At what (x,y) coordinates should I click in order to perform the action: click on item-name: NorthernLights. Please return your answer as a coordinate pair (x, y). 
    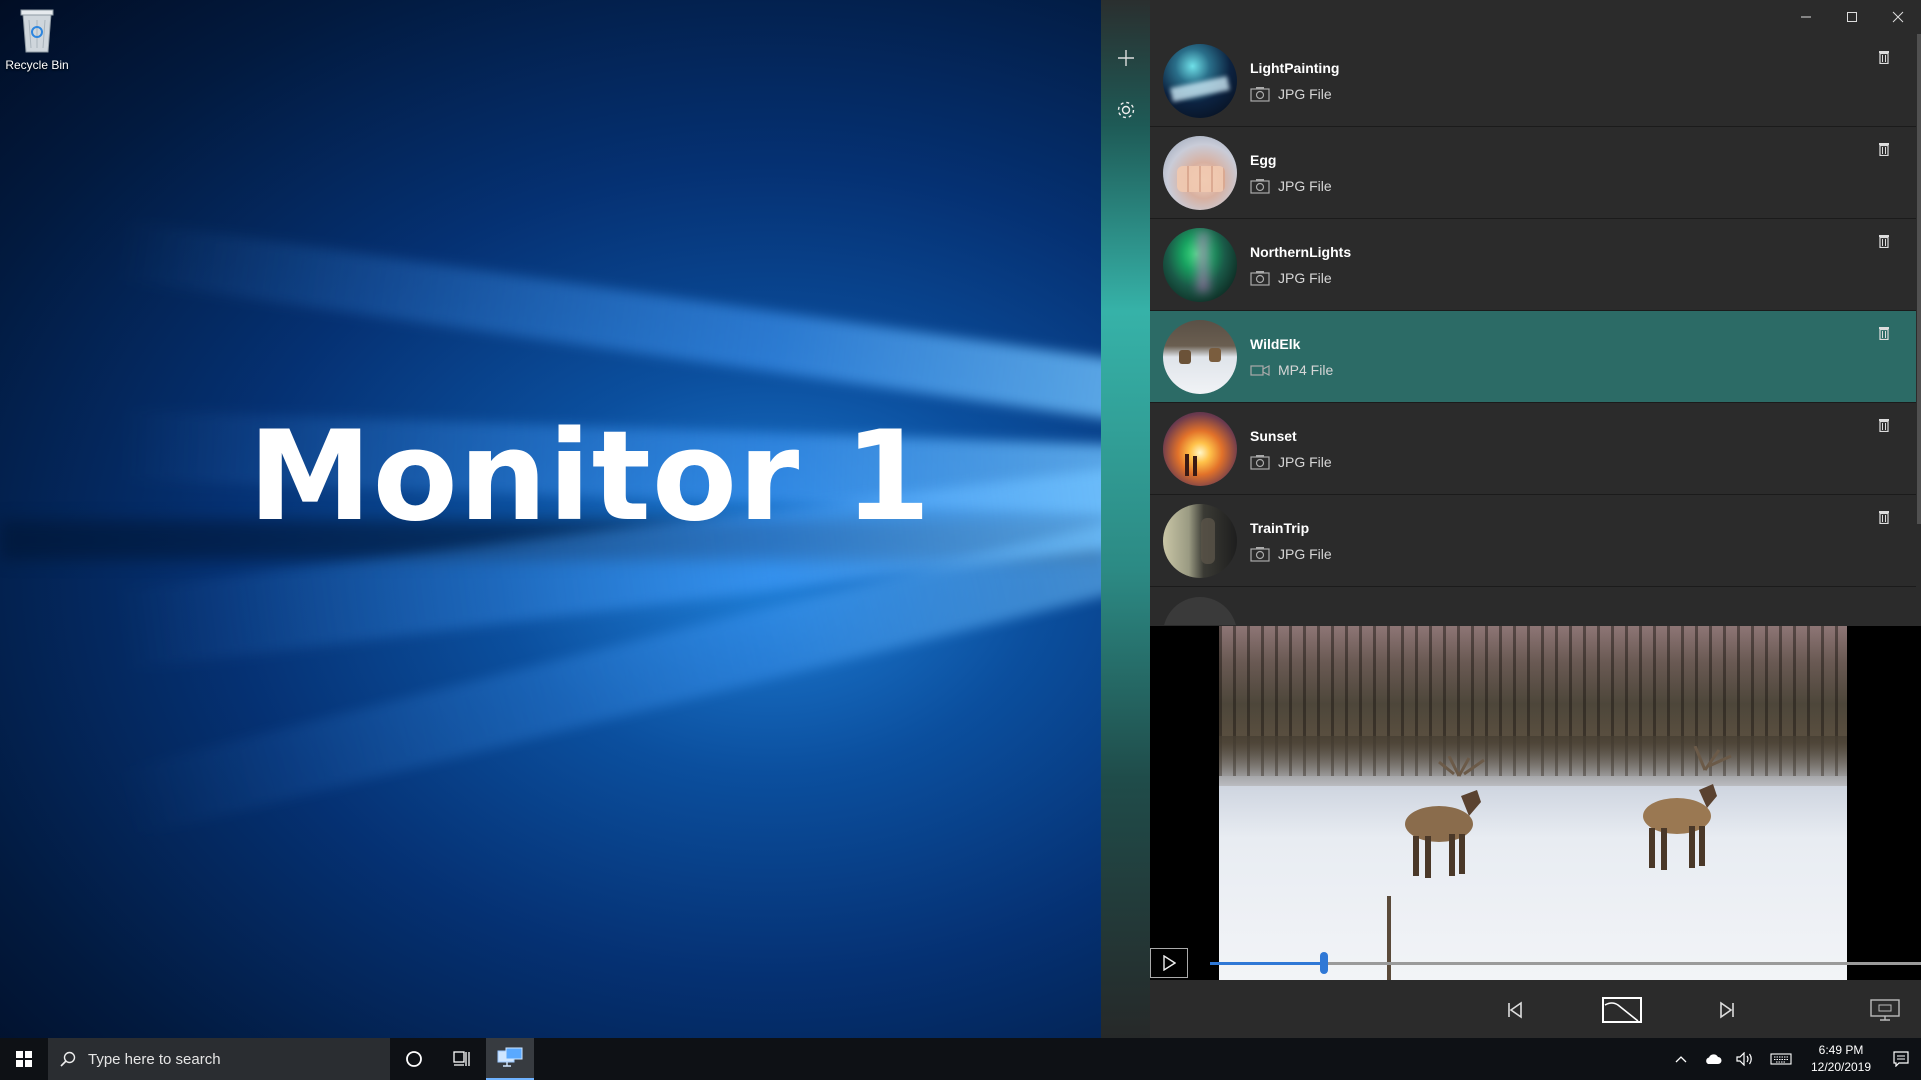
    Looking at the image, I should click on (1301, 251).